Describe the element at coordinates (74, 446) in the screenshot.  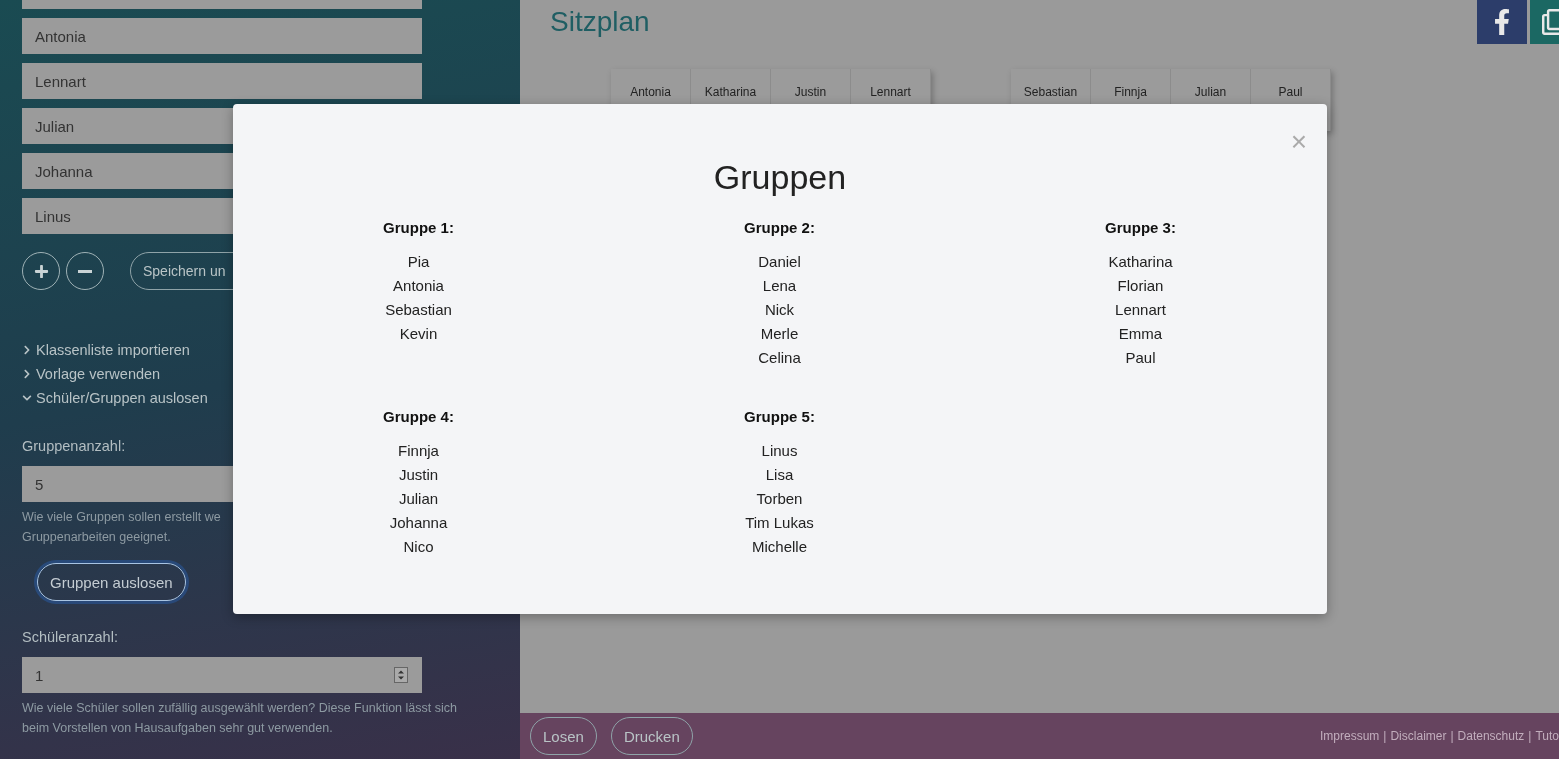
I see `field-label: Gruppenanzahl:` at that location.